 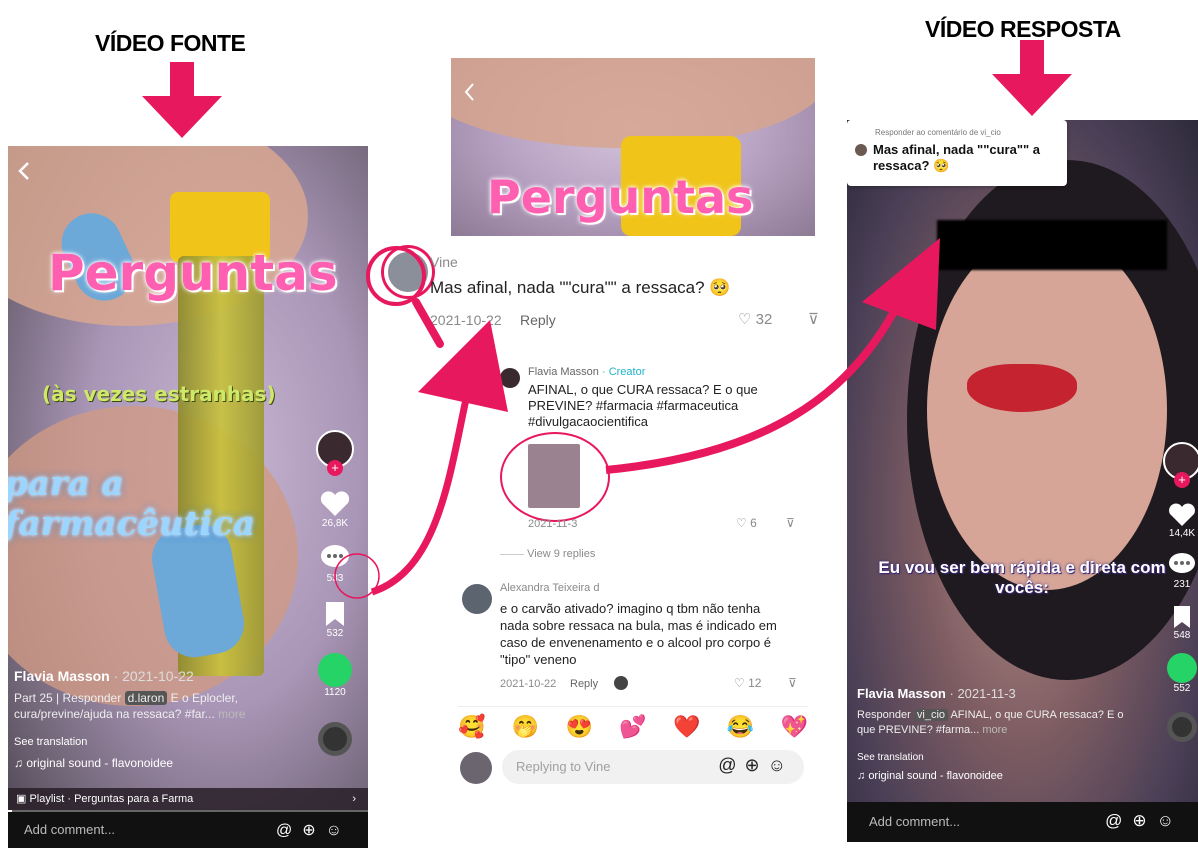 What do you see at coordinates (23, 799) in the screenshot?
I see `playlist-icon: ▣` at bounding box center [23, 799].